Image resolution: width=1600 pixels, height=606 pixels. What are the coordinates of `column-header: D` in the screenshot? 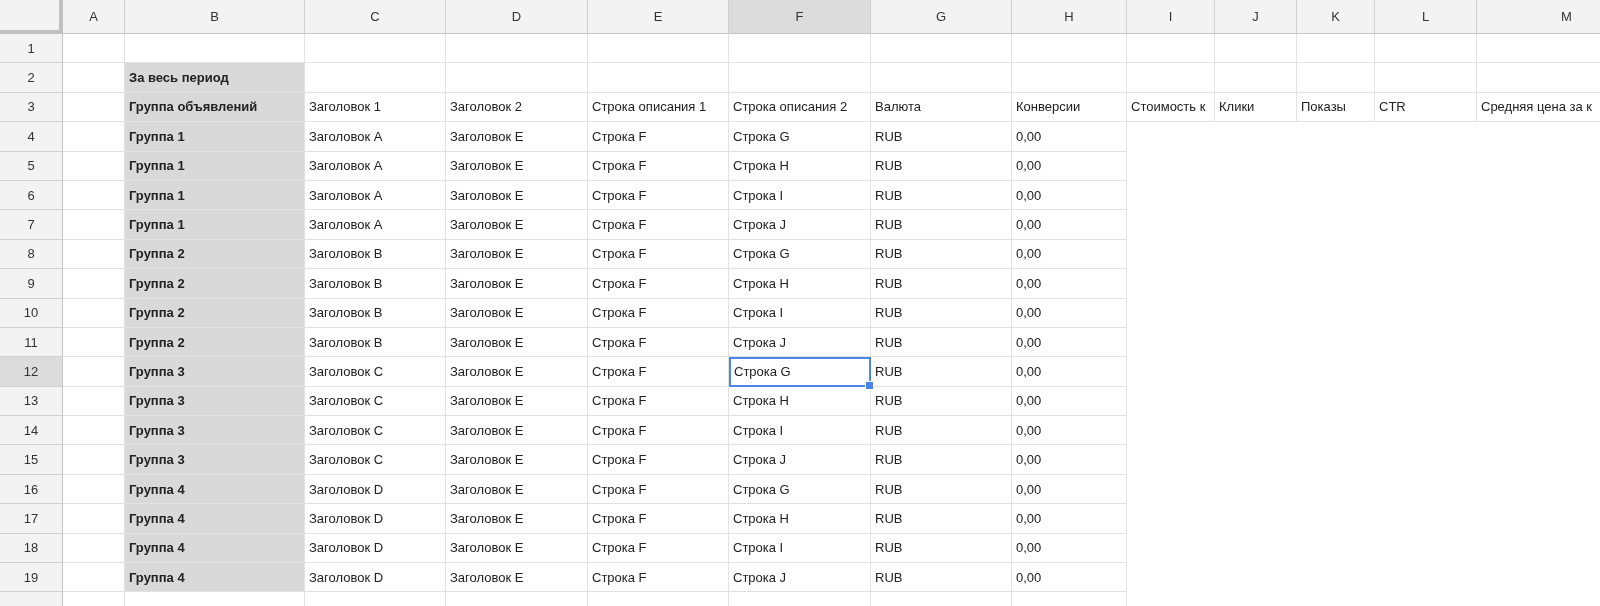 It's located at (517, 17).